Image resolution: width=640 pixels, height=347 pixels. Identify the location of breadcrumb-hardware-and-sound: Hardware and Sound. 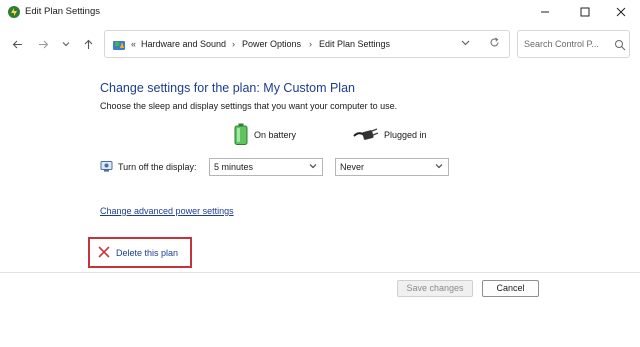
(183, 44).